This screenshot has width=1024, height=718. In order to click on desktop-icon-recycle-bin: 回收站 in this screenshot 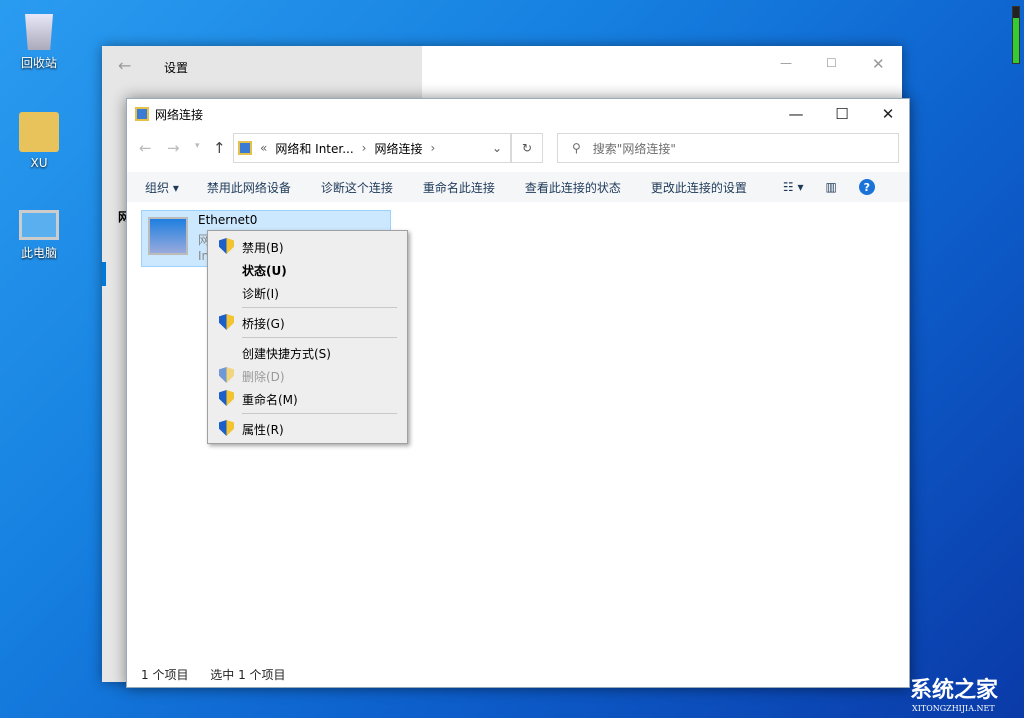, I will do `click(39, 40)`.